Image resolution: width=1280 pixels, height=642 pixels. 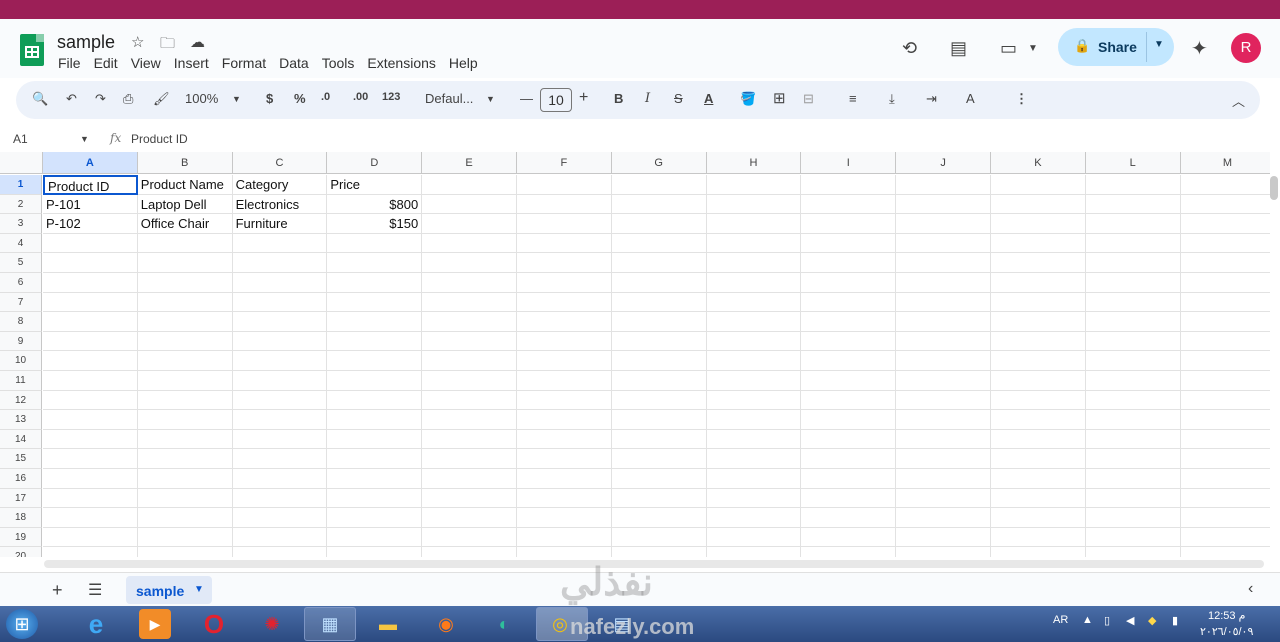 What do you see at coordinates (185, 263) in the screenshot?
I see `cell-b5` at bounding box center [185, 263].